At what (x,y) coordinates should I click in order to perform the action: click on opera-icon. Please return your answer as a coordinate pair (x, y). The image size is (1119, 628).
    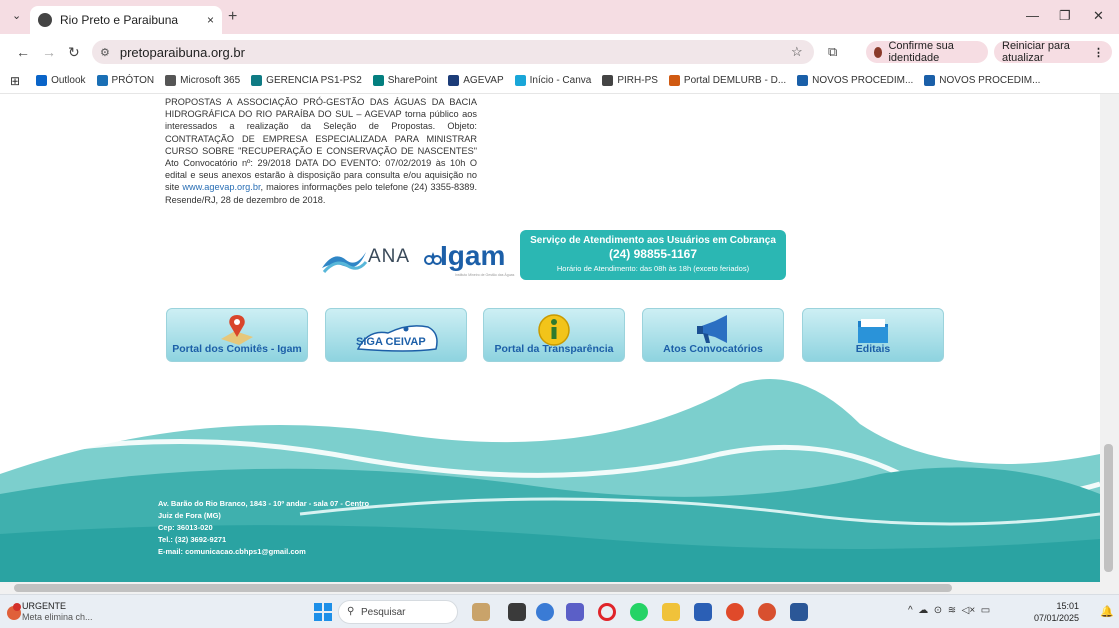
    Looking at the image, I should click on (607, 612).